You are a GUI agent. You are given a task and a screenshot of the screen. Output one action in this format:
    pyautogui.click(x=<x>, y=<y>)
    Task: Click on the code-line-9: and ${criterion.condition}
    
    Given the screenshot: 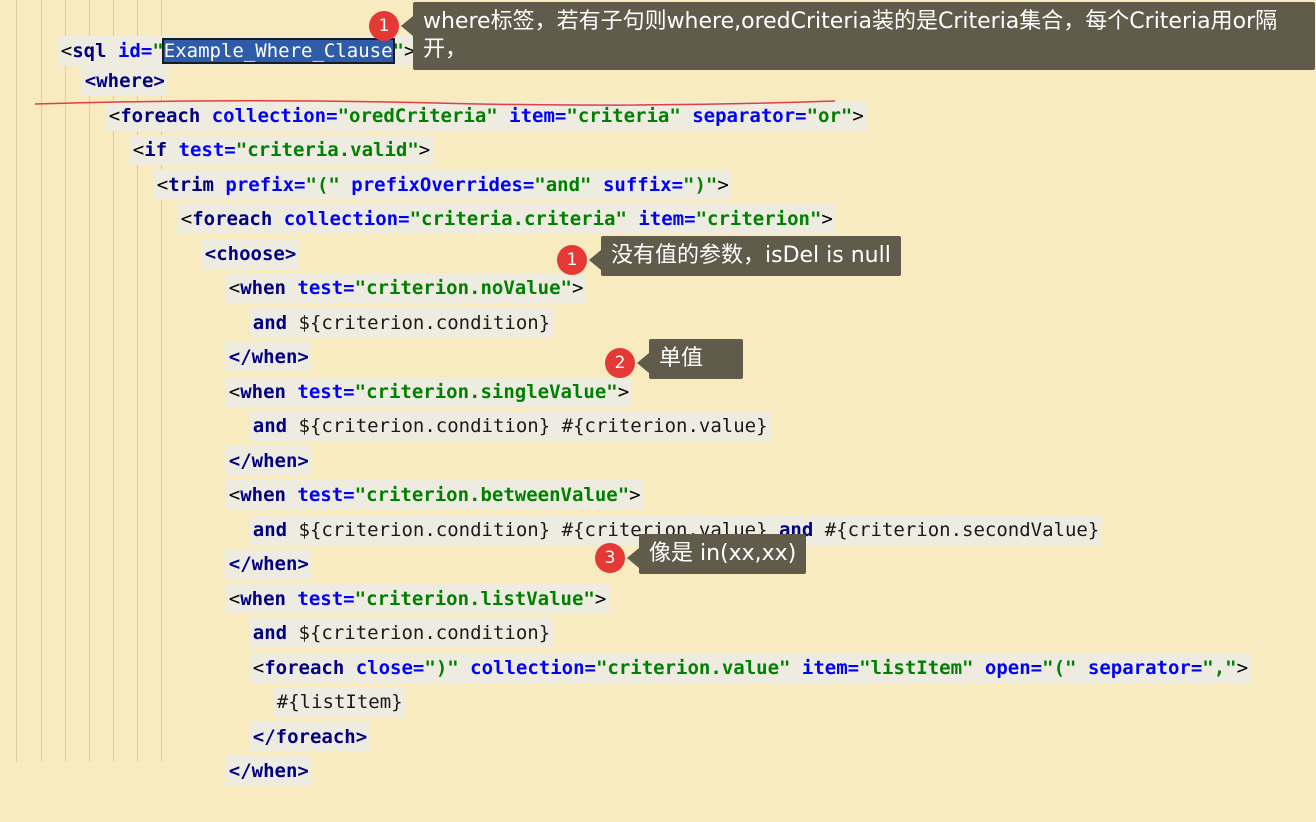 What is the action you would take?
    pyautogui.click(x=379, y=305)
    